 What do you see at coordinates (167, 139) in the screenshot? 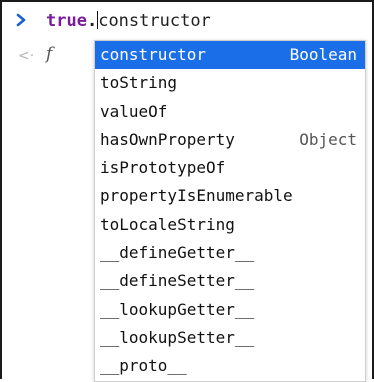
I see `suggestion-label: hasOwnProperty` at bounding box center [167, 139].